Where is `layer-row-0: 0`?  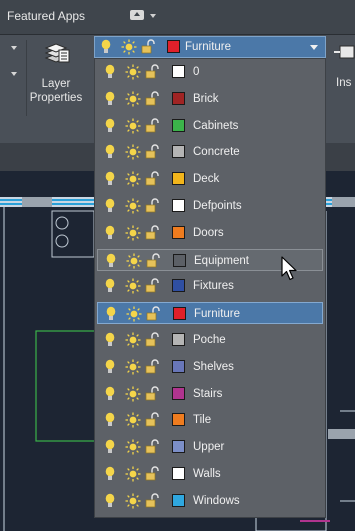 layer-row-0: 0 is located at coordinates (210, 72).